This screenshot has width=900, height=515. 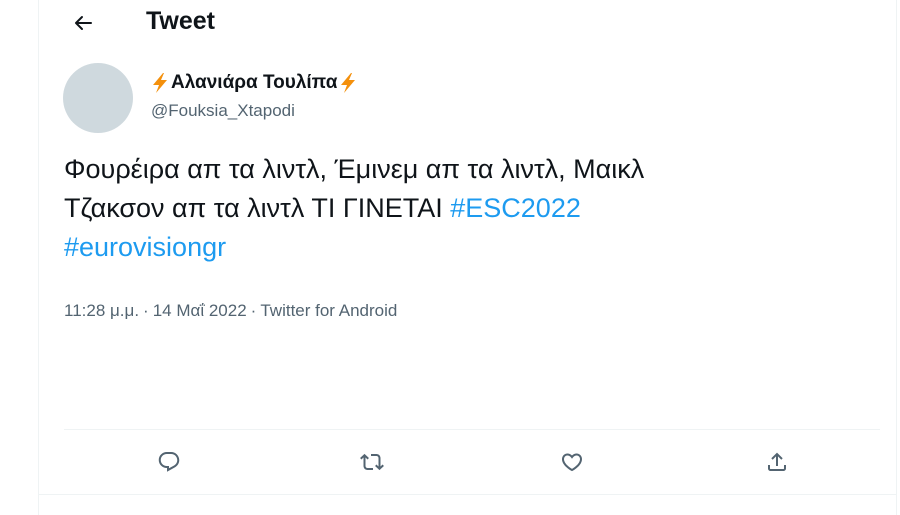 I want to click on tweet-time: 11:28 μ.μ., so click(x=101, y=310).